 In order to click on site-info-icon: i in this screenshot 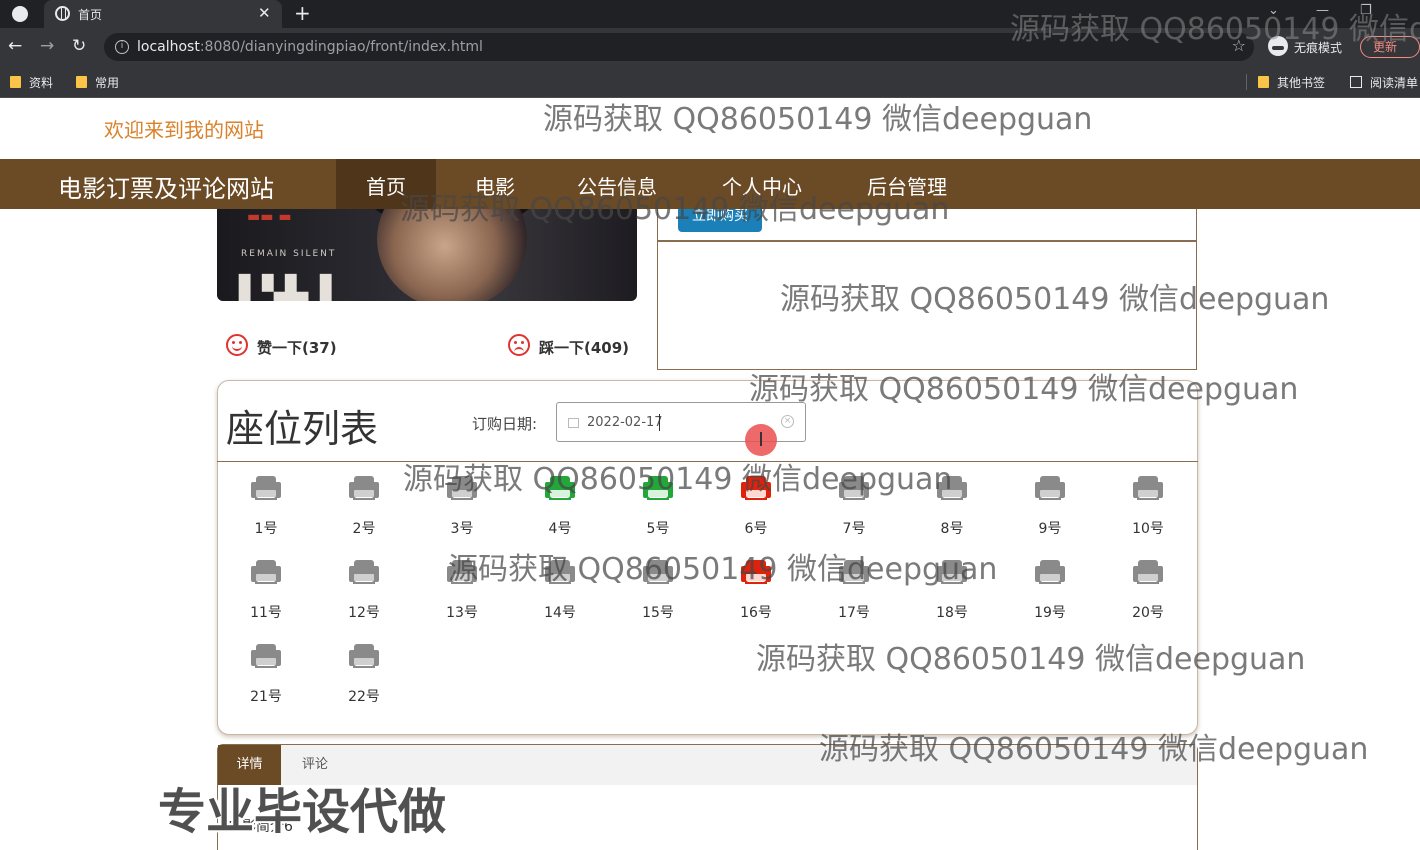, I will do `click(122, 47)`.